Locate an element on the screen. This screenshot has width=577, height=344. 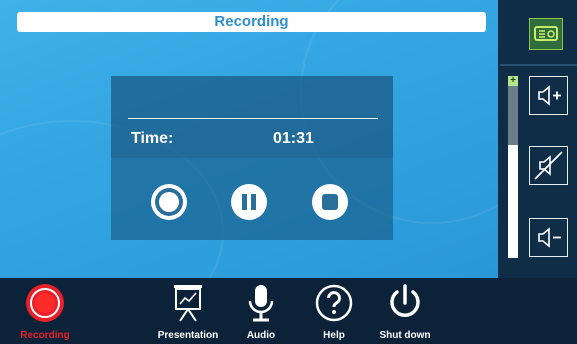
record-button is located at coordinates (169, 202).